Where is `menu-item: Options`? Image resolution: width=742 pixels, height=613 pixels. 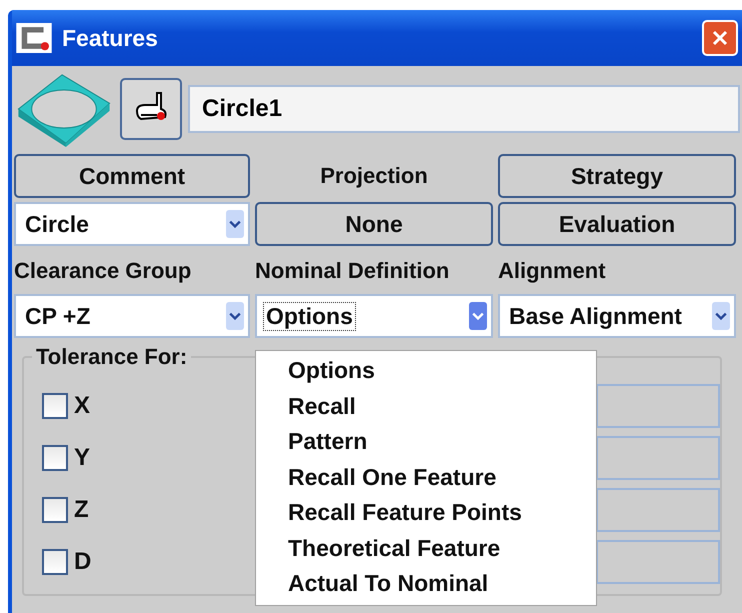 menu-item: Options is located at coordinates (442, 370).